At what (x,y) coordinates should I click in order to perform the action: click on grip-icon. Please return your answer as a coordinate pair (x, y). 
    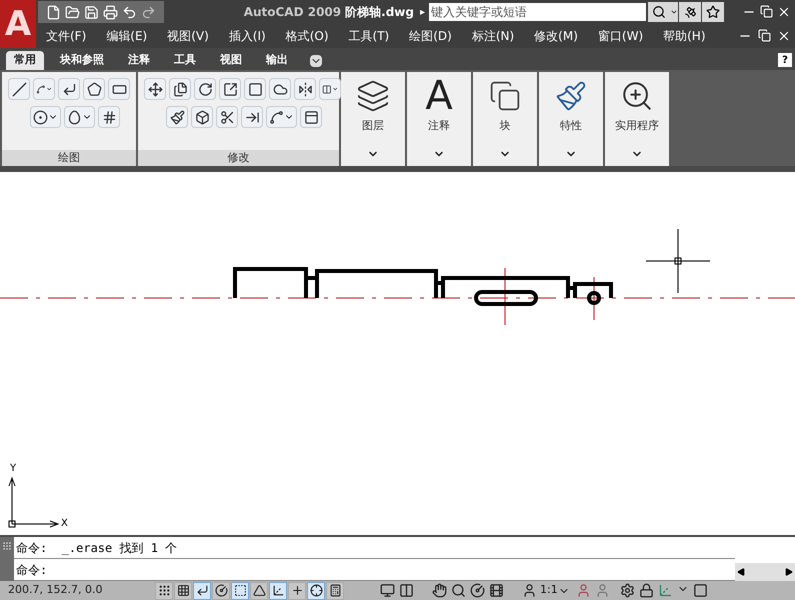
    Looking at the image, I should click on (7, 546).